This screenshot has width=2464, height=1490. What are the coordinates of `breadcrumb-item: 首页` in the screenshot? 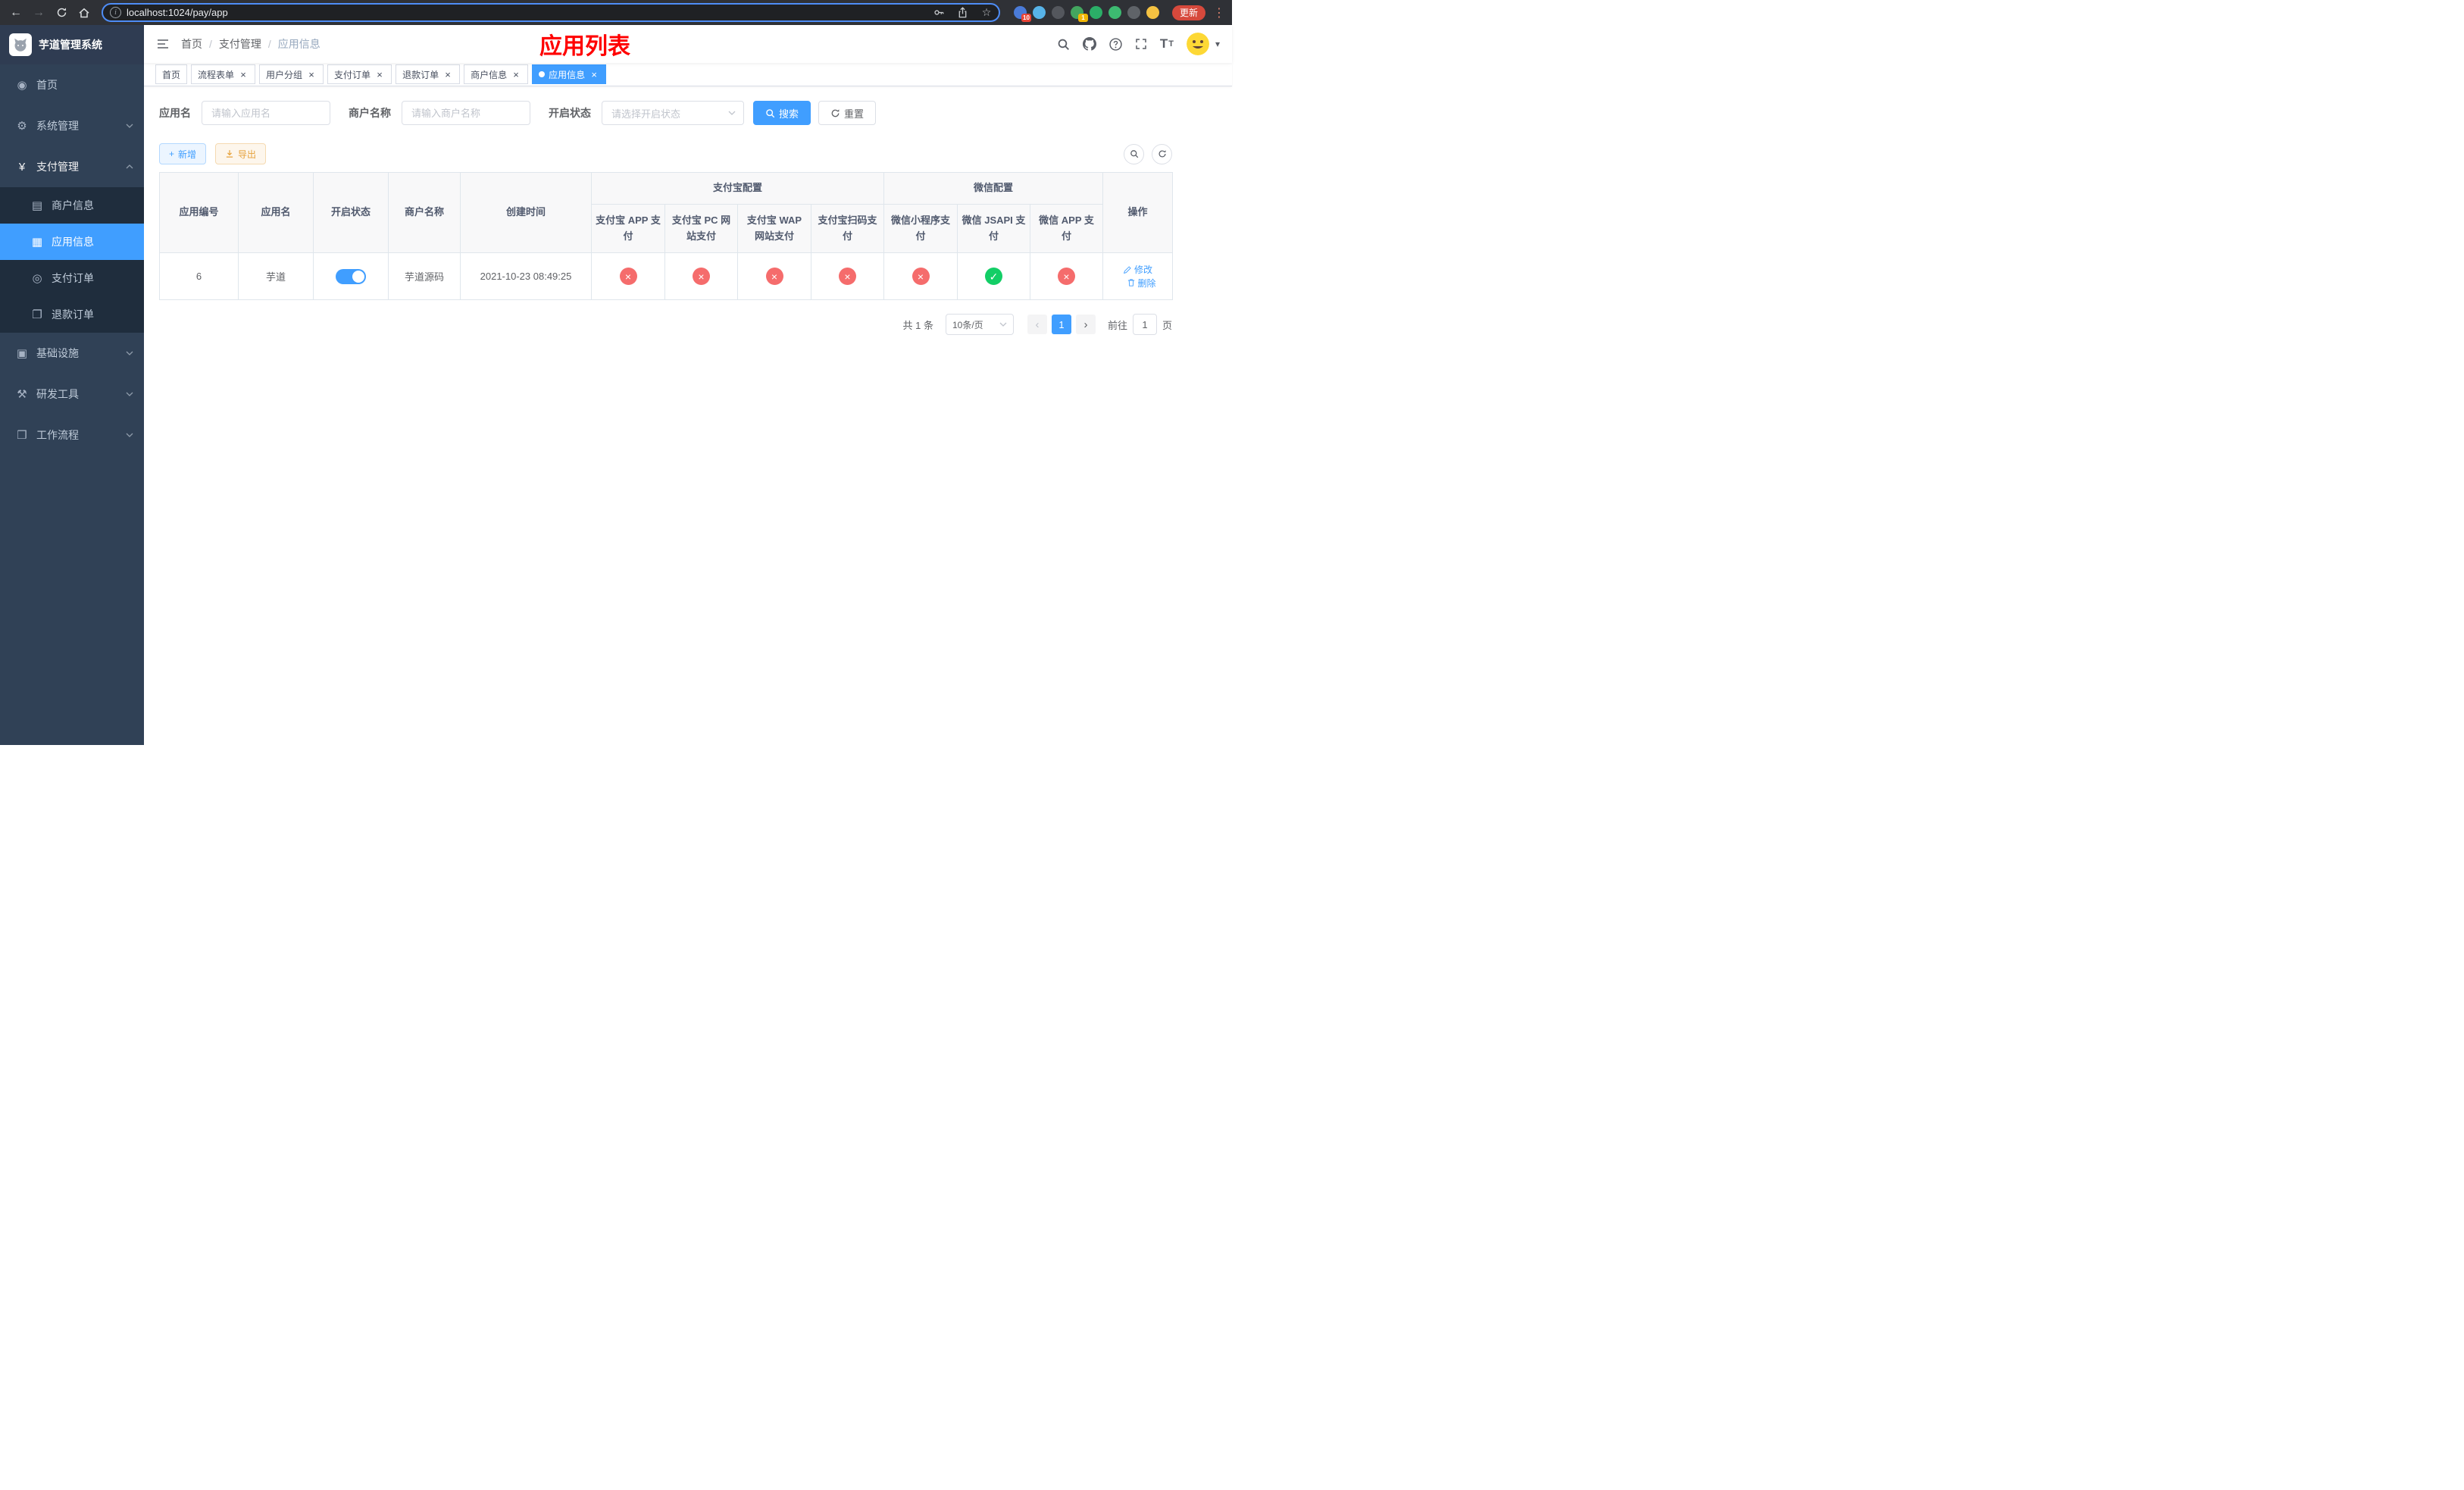 It's located at (191, 44).